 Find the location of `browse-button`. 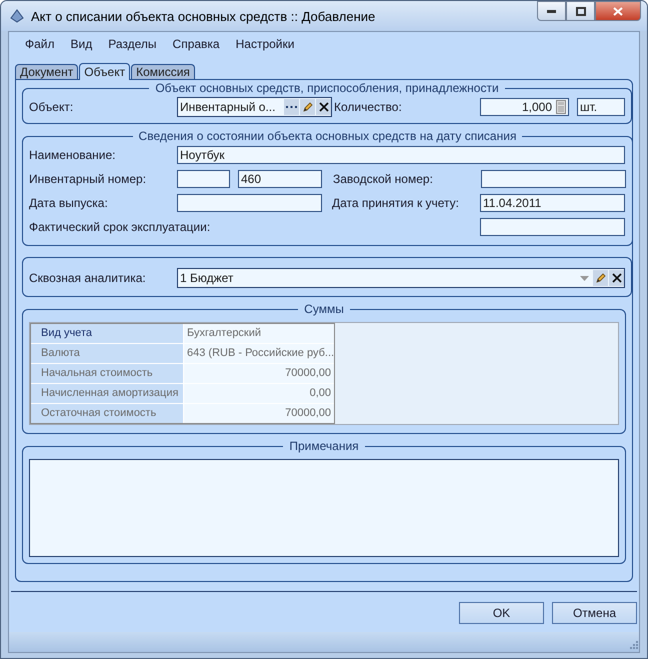

browse-button is located at coordinates (291, 107).